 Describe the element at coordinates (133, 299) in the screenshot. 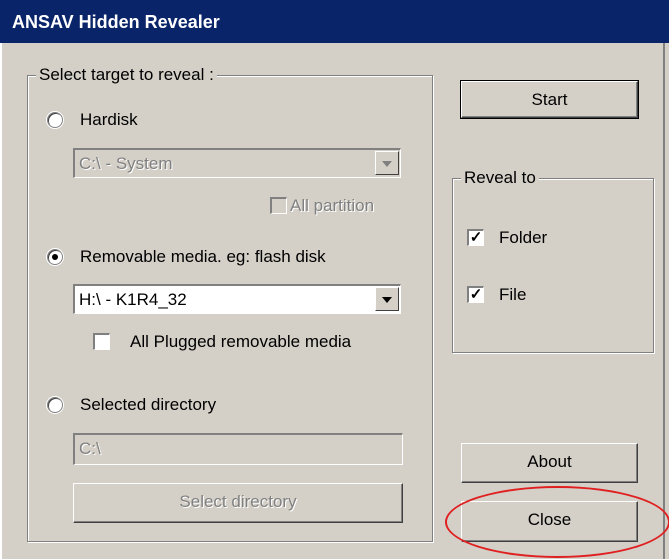

I see `removable-drive-value: H:\ - K1R4_32` at that location.